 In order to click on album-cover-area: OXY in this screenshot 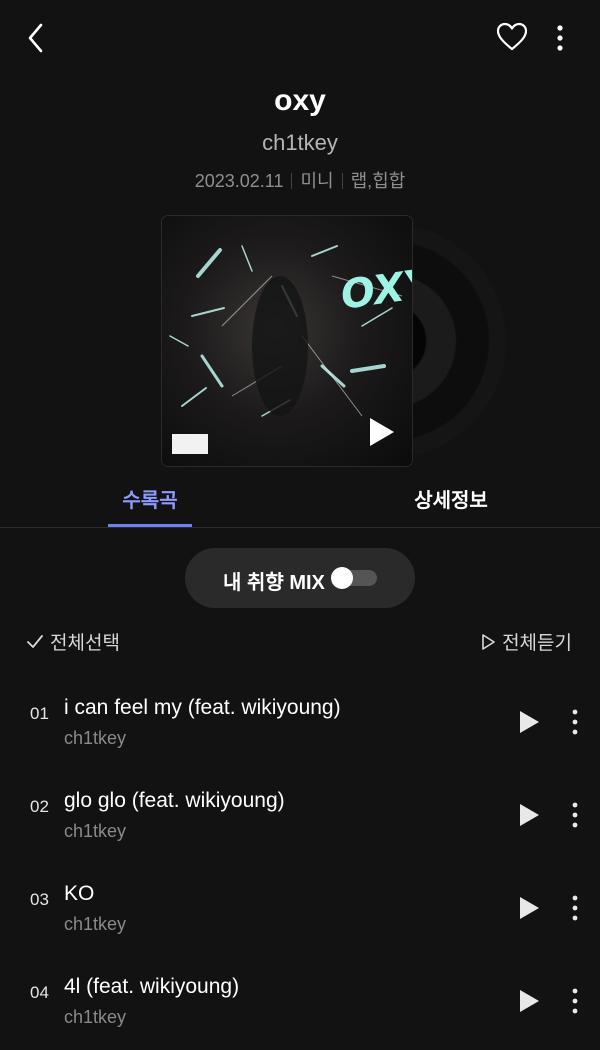, I will do `click(334, 342)`.